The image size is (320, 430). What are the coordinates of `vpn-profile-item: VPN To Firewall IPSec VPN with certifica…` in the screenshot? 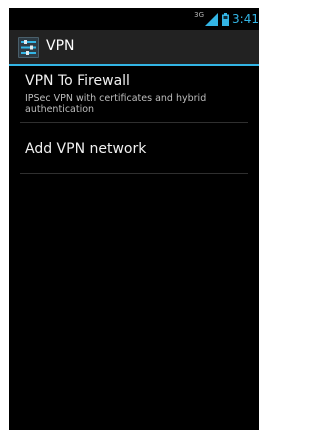 It's located at (134, 94).